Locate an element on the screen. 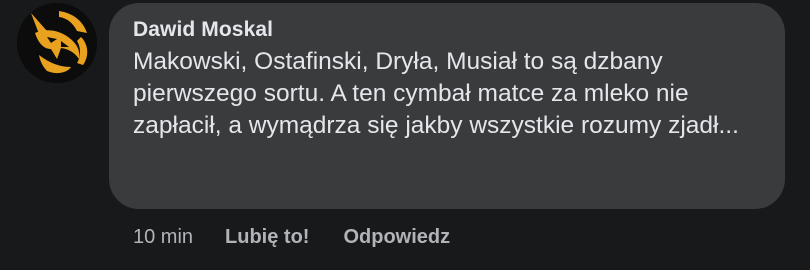  like-button: Lubię to! is located at coordinates (267, 237).